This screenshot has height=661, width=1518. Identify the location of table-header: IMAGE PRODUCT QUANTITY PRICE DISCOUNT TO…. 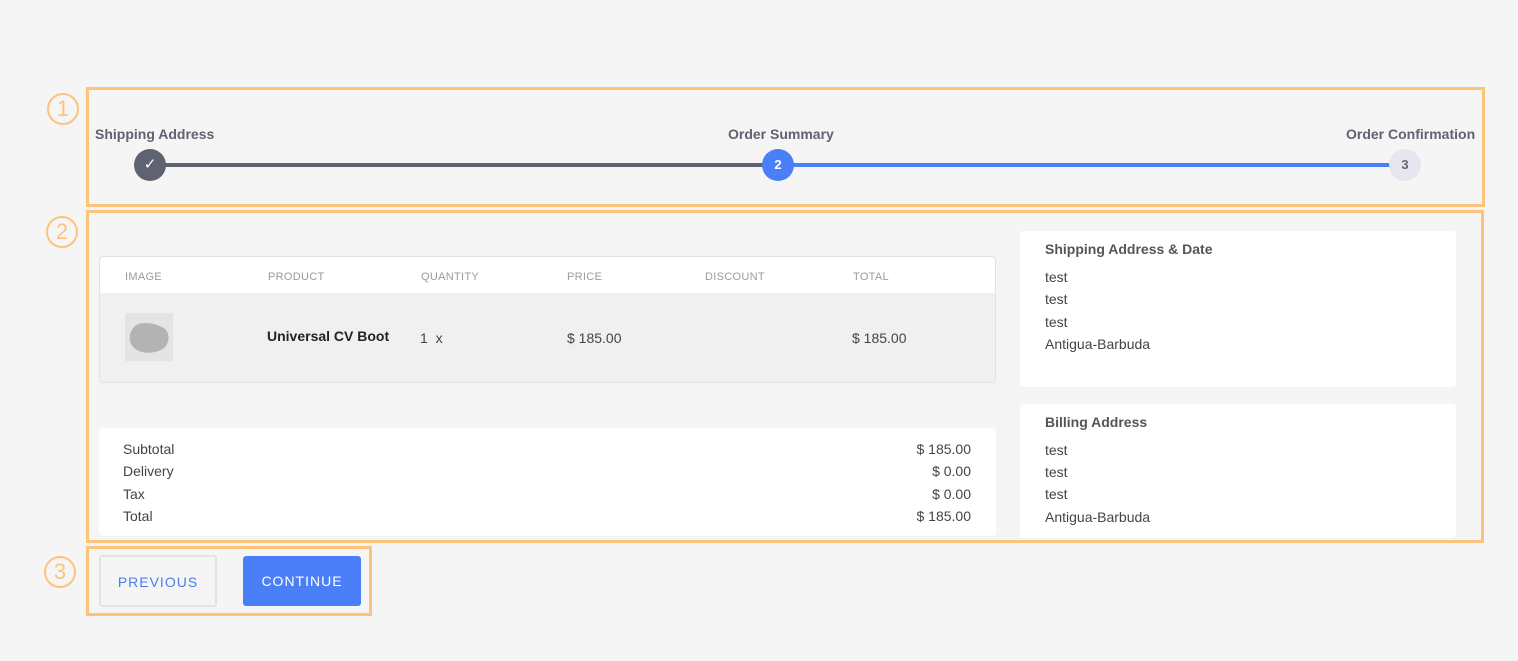
(547, 275).